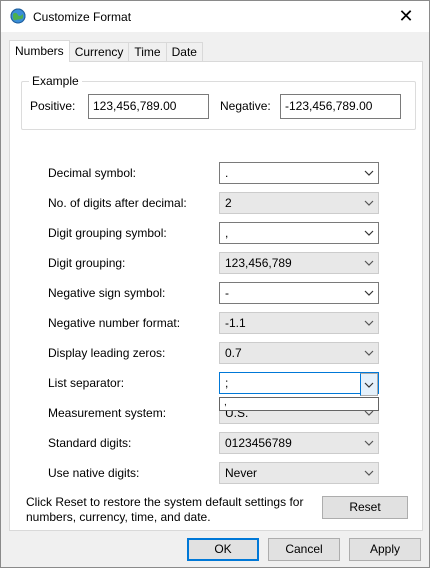  What do you see at coordinates (245, 106) in the screenshot?
I see `negative-label: Negative:` at bounding box center [245, 106].